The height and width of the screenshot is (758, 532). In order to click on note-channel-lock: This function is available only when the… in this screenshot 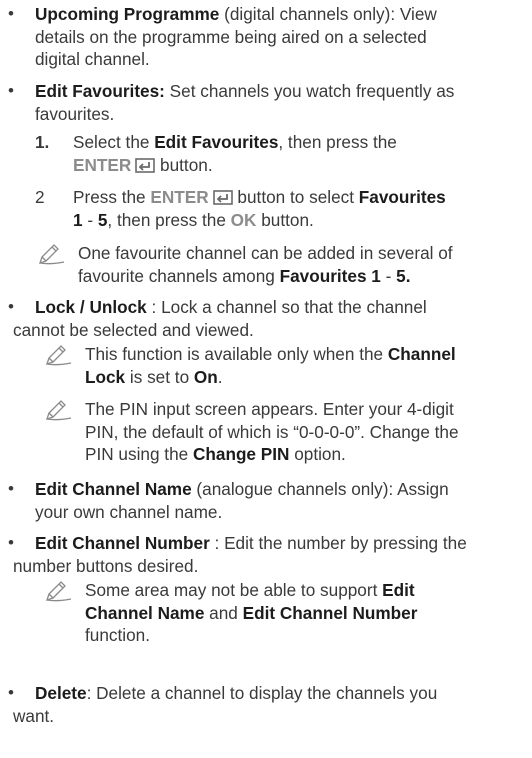, I will do `click(285, 365)`.